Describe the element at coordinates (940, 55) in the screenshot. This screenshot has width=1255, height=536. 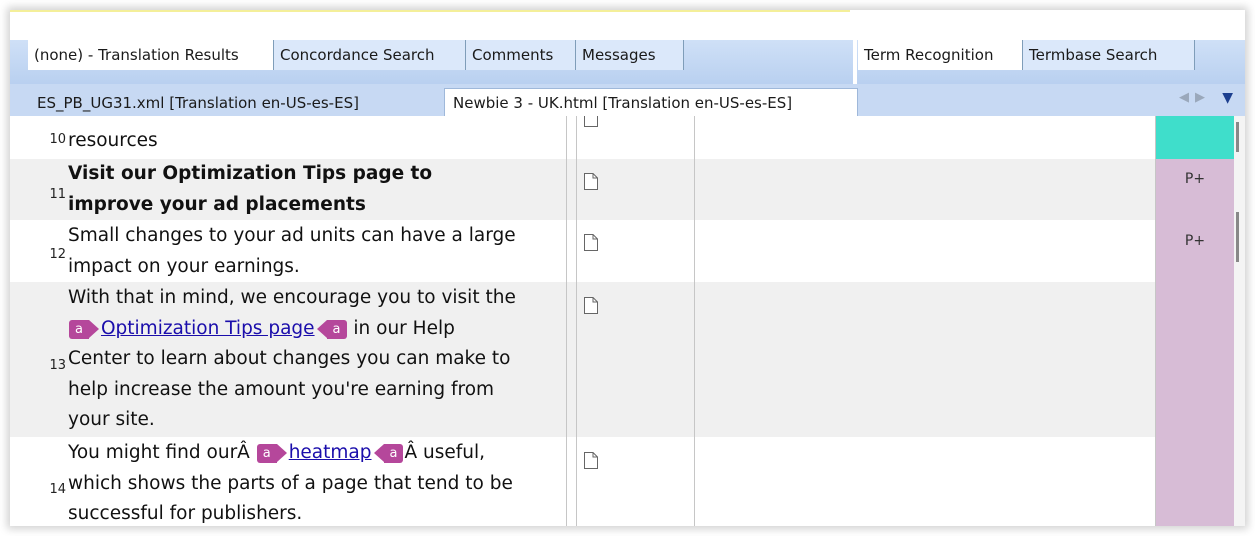
I see `tab-term-recognition: Term Recognition` at that location.